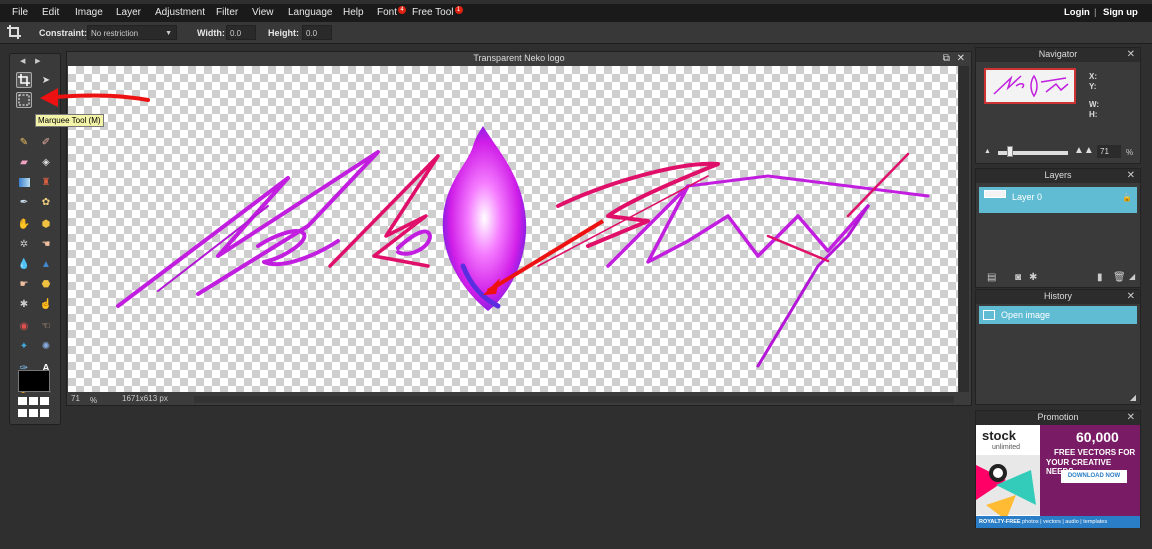  What do you see at coordinates (24, 162) in the screenshot?
I see `eraser-tool: ▰` at bounding box center [24, 162].